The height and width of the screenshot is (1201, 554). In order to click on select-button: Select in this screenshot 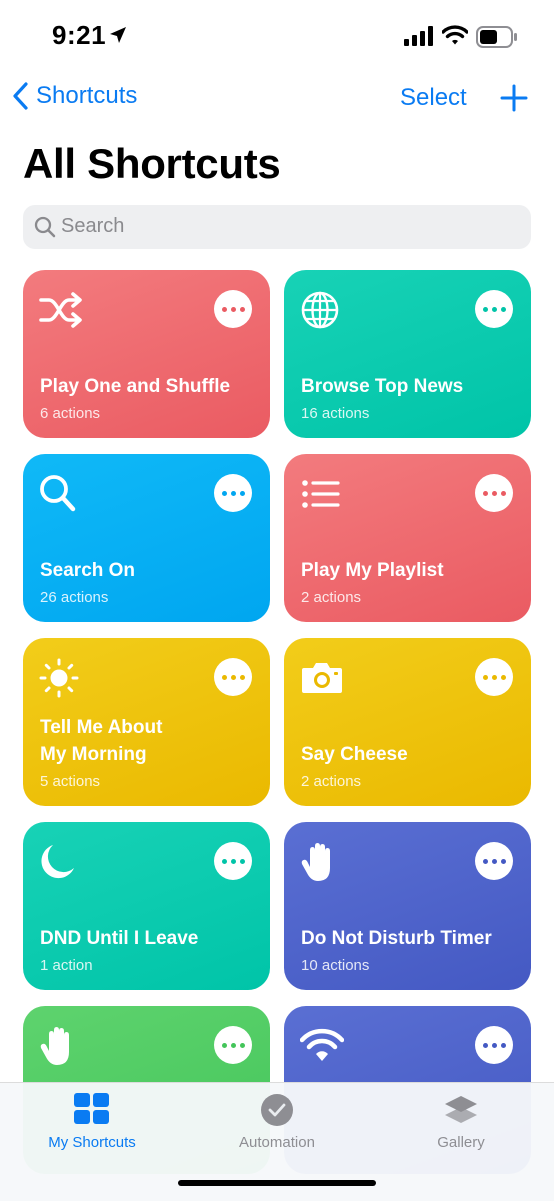, I will do `click(433, 98)`.